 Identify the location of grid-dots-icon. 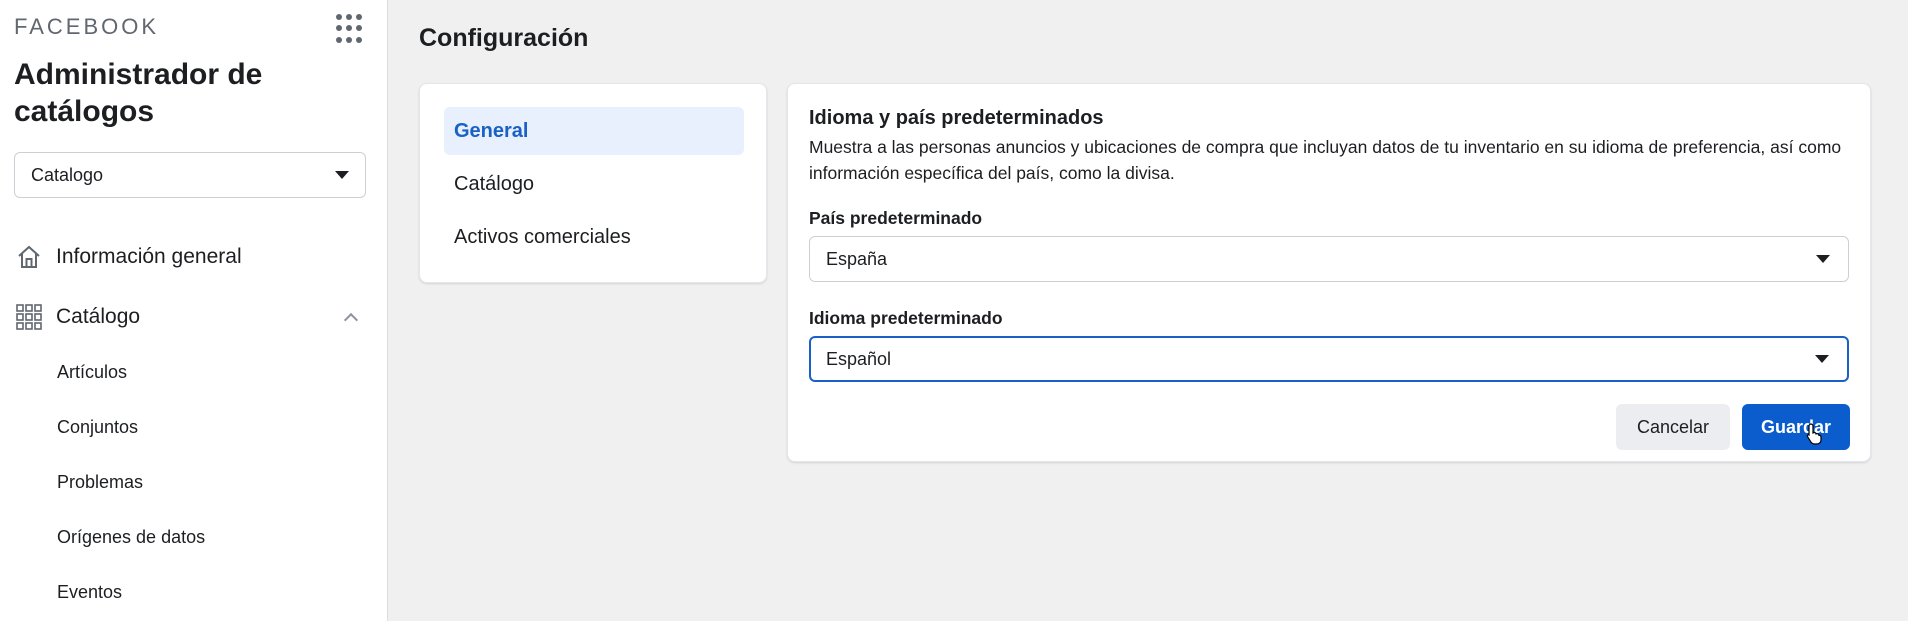
(351, 29).